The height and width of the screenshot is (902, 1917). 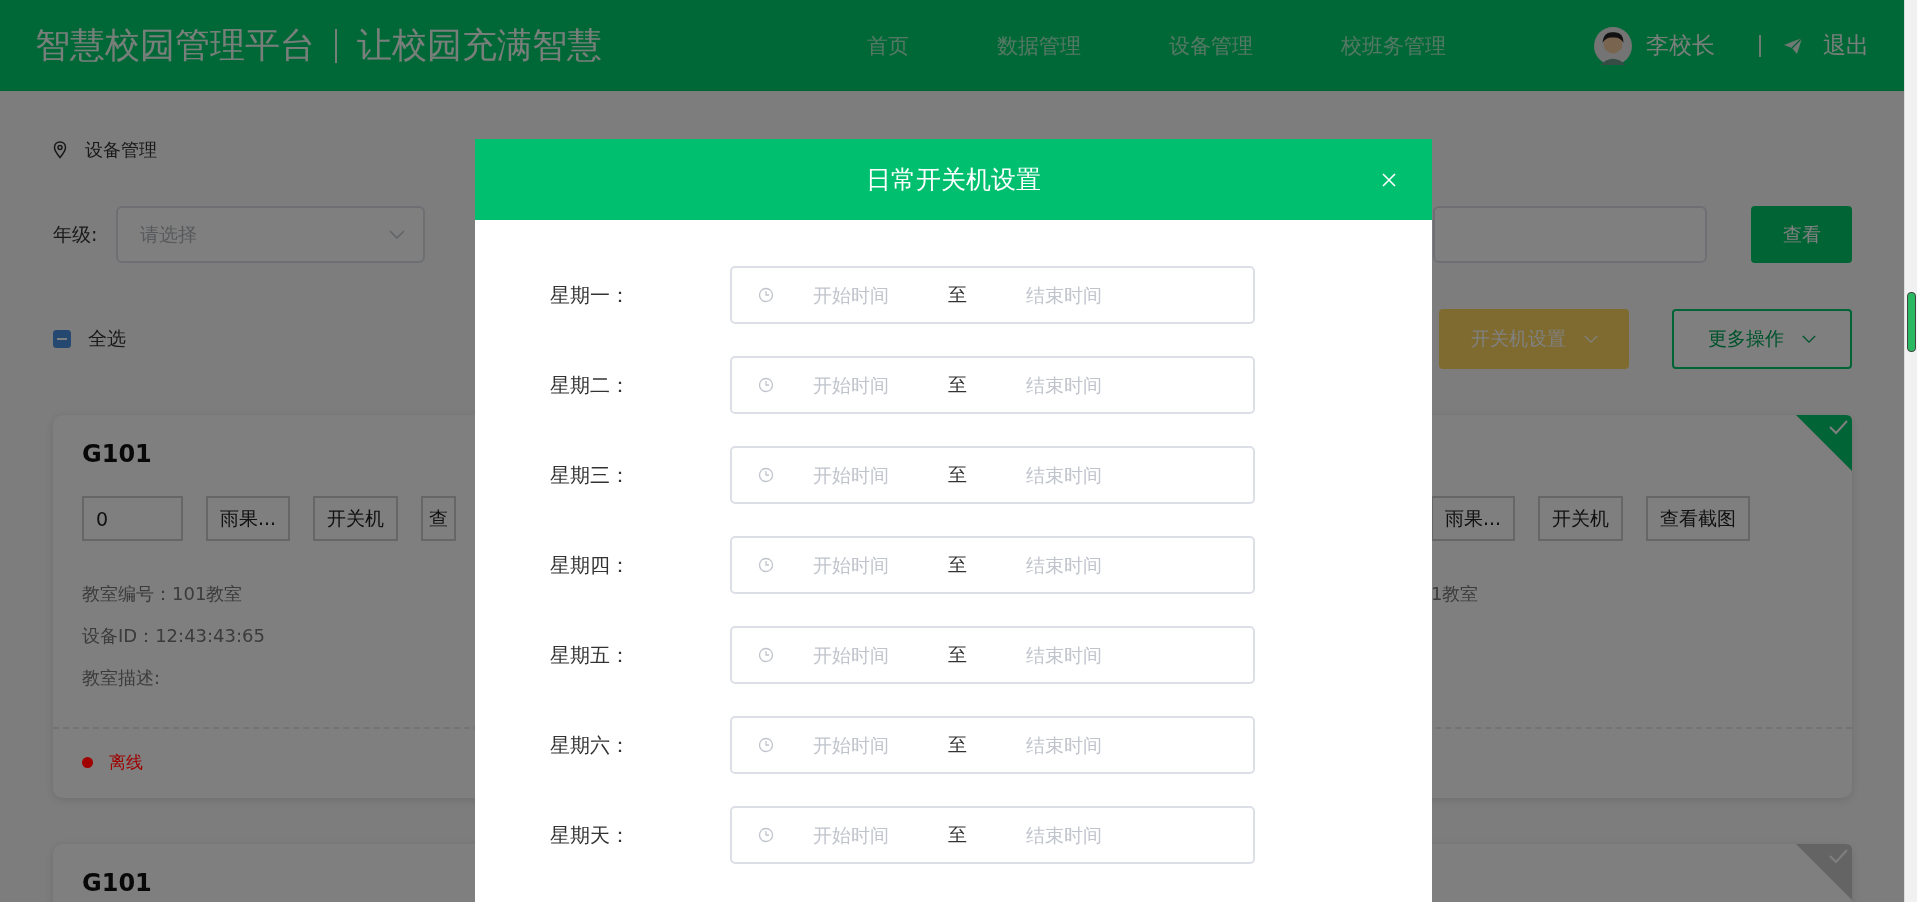 I want to click on location-pin-icon, so click(x=60, y=150).